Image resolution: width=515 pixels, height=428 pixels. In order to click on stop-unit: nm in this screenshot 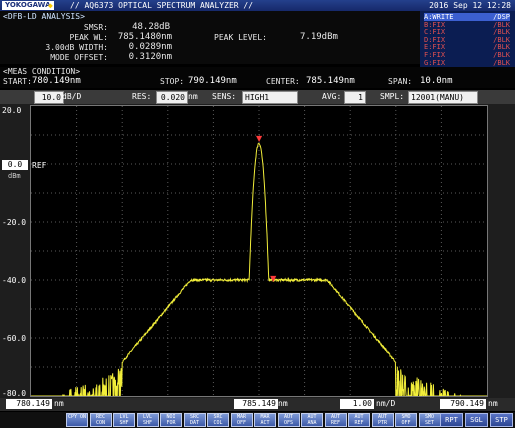, I will do `click(493, 403)`.